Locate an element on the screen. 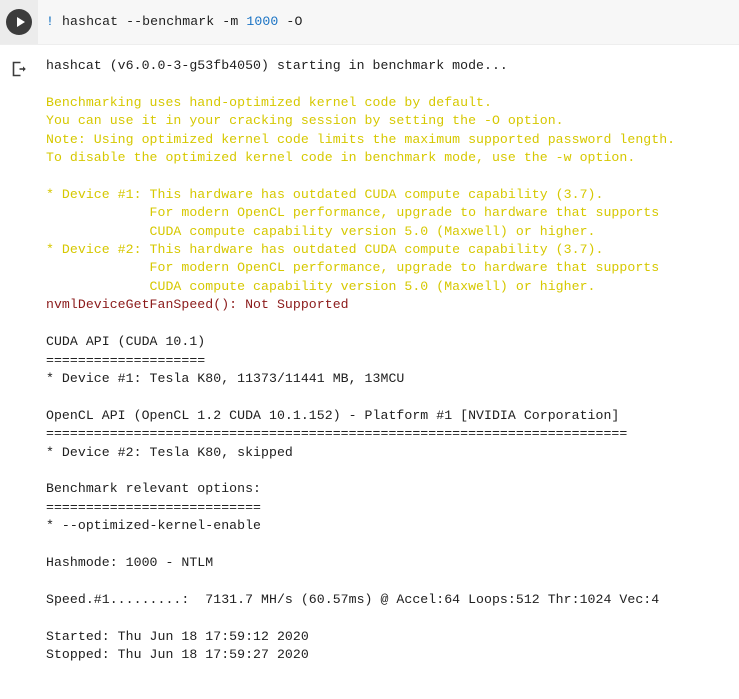  output-stream-icon is located at coordinates (19, 69).